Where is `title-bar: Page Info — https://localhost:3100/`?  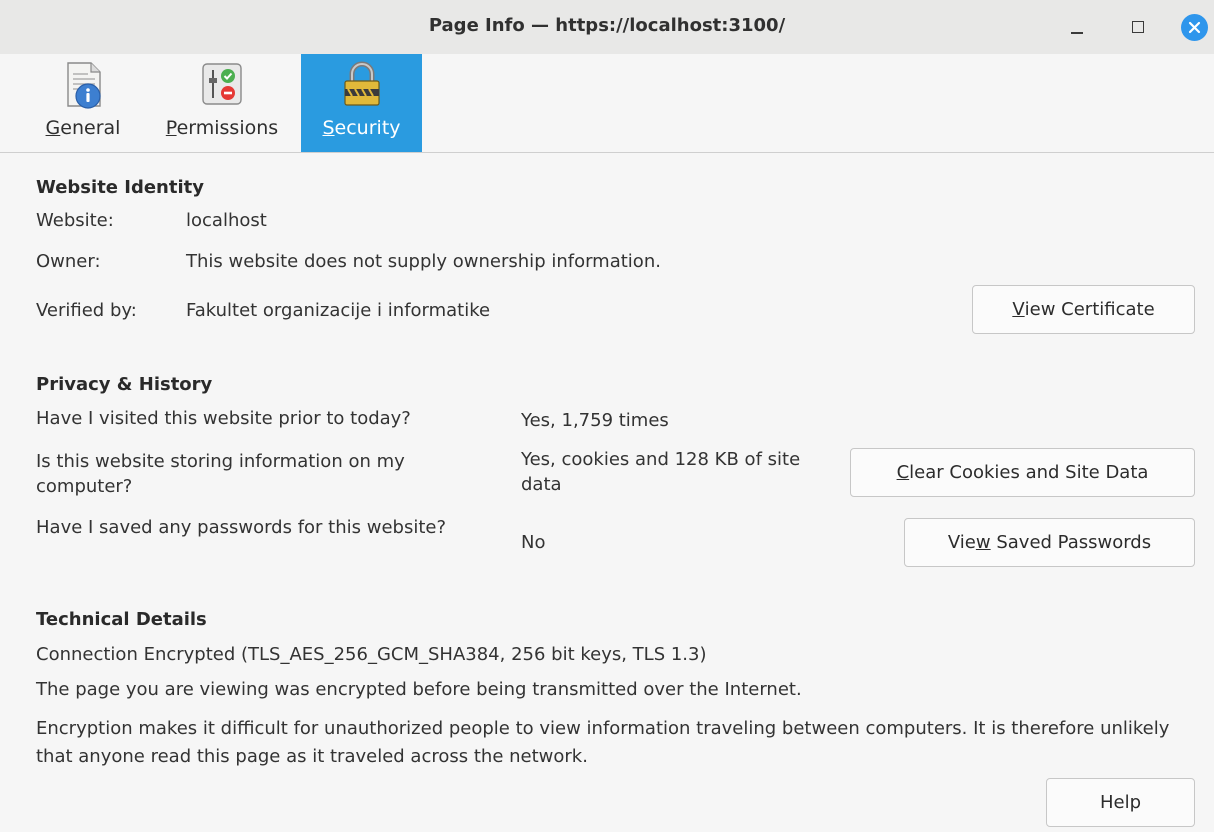
title-bar: Page Info — https://localhost:3100/ is located at coordinates (607, 27).